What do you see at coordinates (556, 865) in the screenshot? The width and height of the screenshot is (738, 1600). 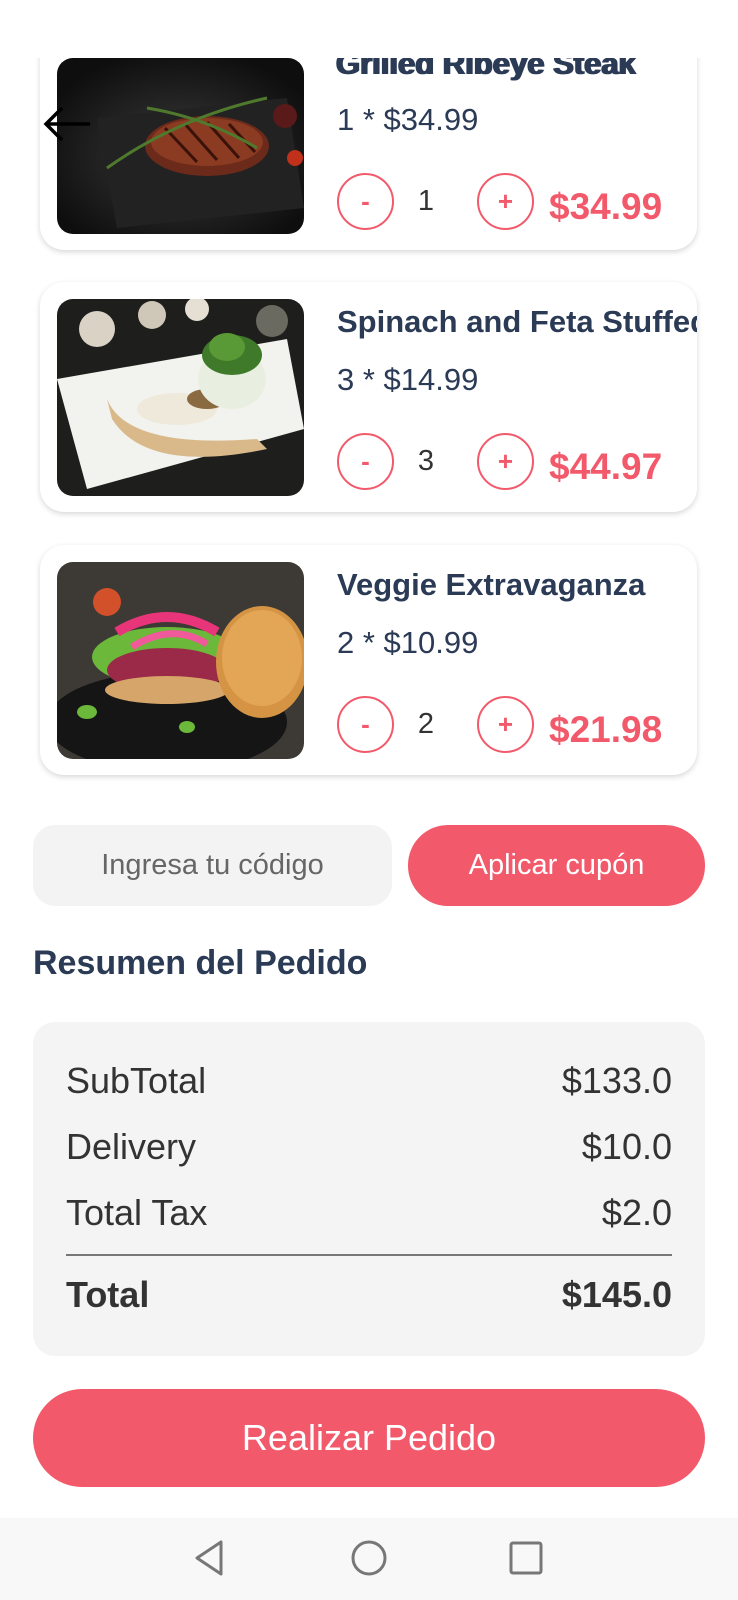 I see `apply-coupon-button: Aplicar cupón` at bounding box center [556, 865].